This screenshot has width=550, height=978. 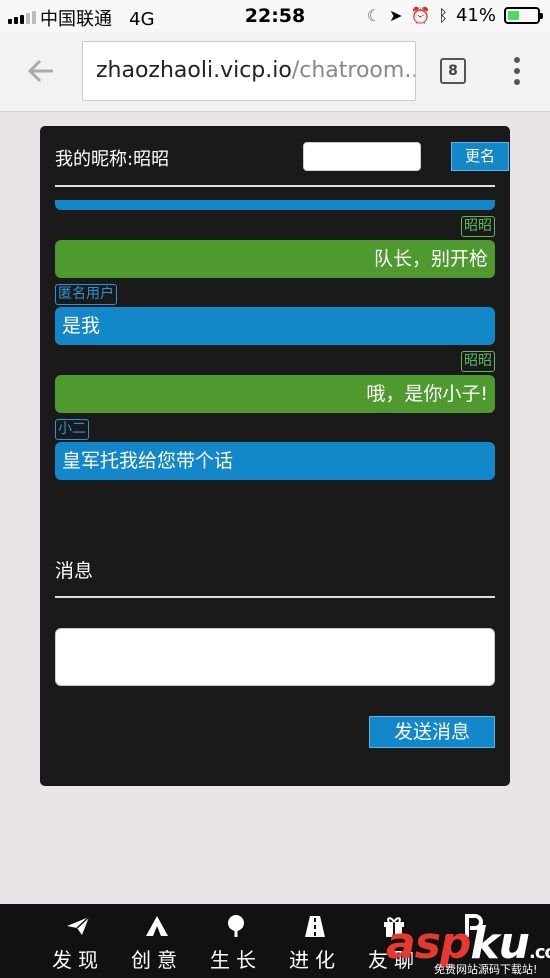 I want to click on sender-tag: 小二, so click(x=72, y=429).